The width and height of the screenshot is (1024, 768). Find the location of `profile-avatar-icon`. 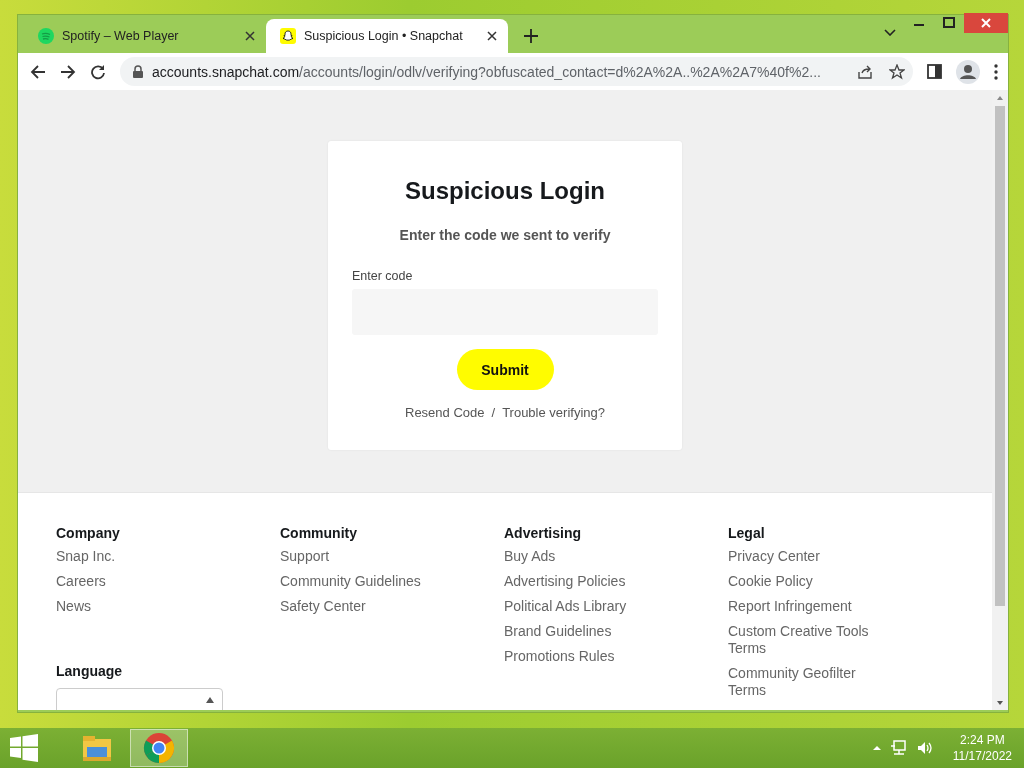

profile-avatar-icon is located at coordinates (968, 71).